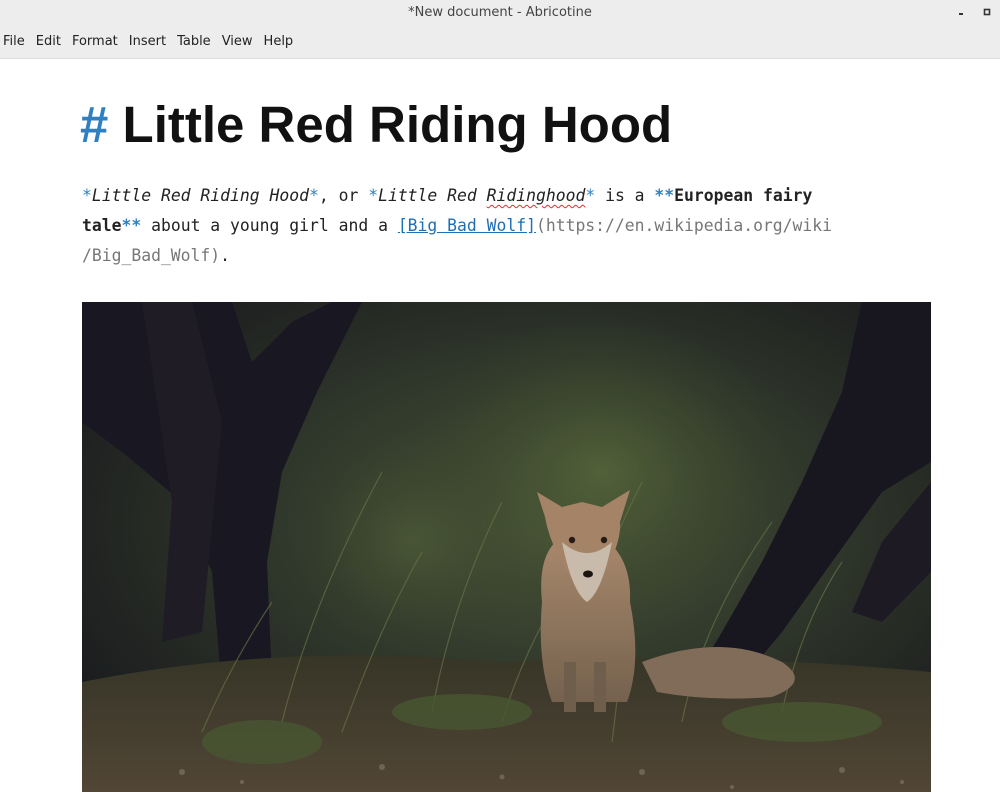 This screenshot has width=1000, height=792. I want to click on window-controls, so click(974, 12).